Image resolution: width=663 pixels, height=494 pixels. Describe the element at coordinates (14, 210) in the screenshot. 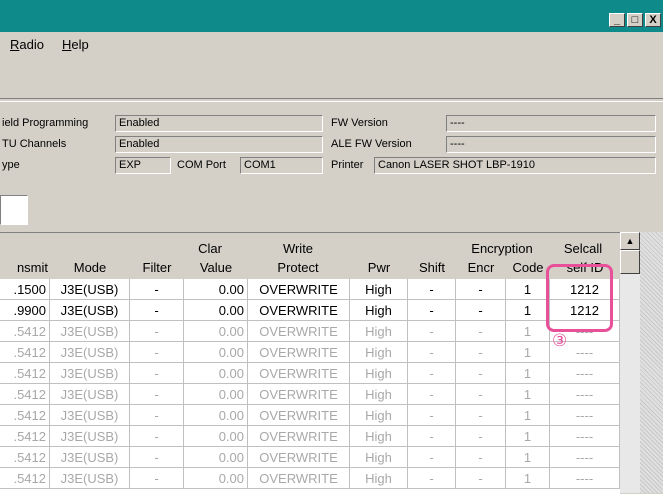

I see `input-box` at that location.